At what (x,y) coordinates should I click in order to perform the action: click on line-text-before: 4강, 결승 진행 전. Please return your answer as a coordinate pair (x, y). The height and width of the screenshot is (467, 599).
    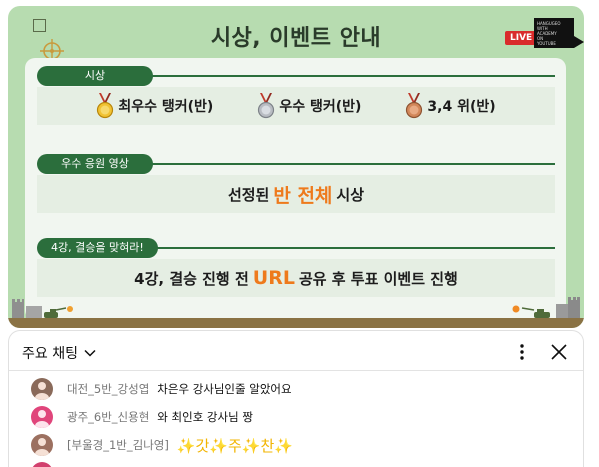
    Looking at the image, I should click on (191, 278).